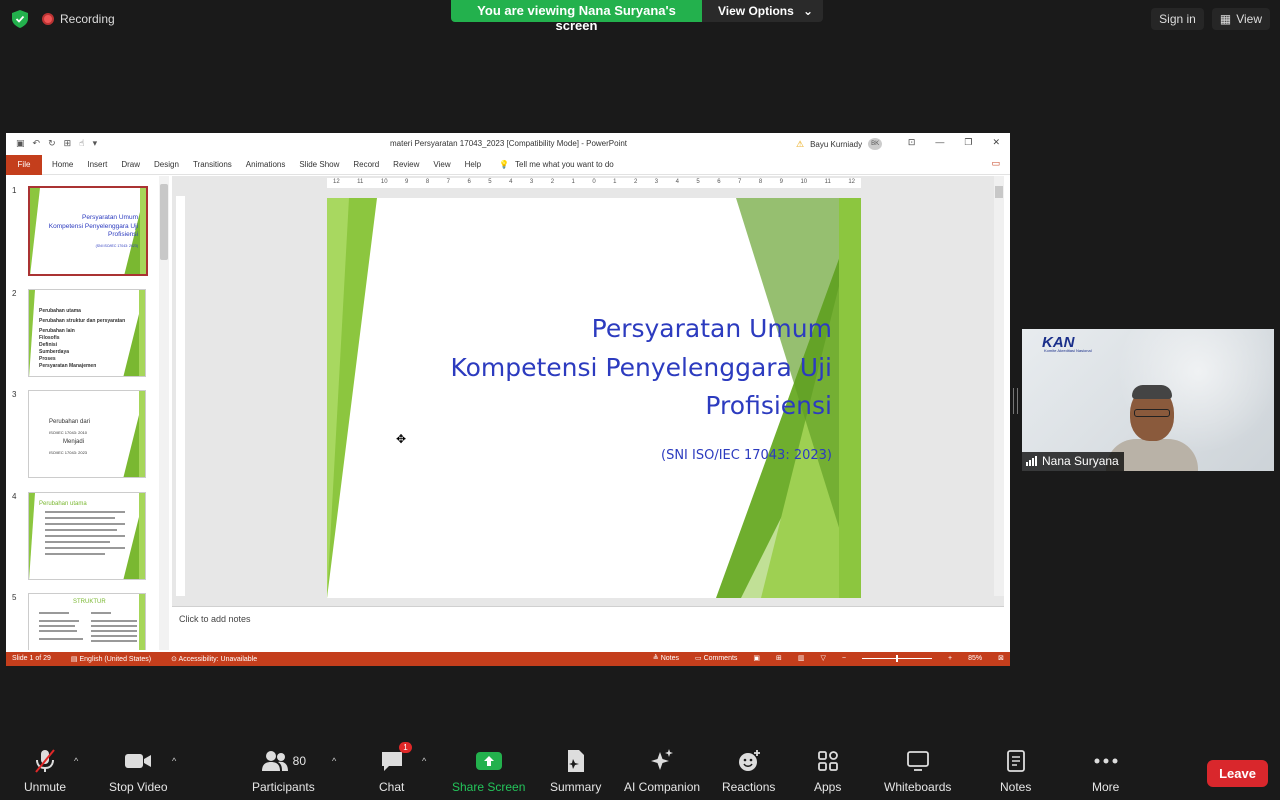  Describe the element at coordinates (130, 164) in the screenshot. I see `tab-draw: Draw` at that location.